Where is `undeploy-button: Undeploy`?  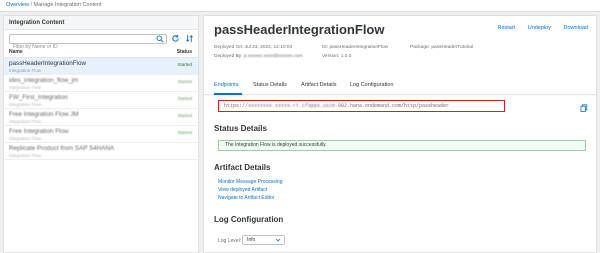
undeploy-button: Undeploy is located at coordinates (539, 28).